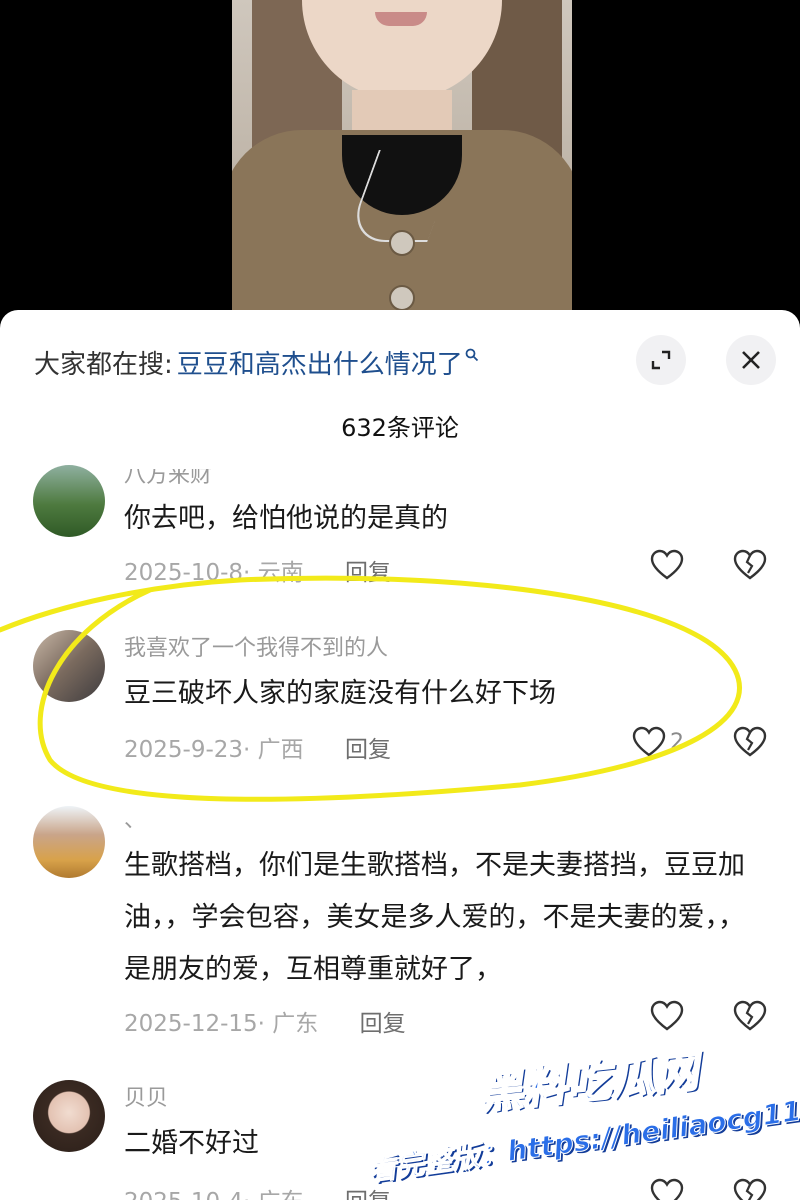 The width and height of the screenshot is (800, 1200). Describe the element at coordinates (280, 573) in the screenshot. I see `comment-location: 云南` at that location.